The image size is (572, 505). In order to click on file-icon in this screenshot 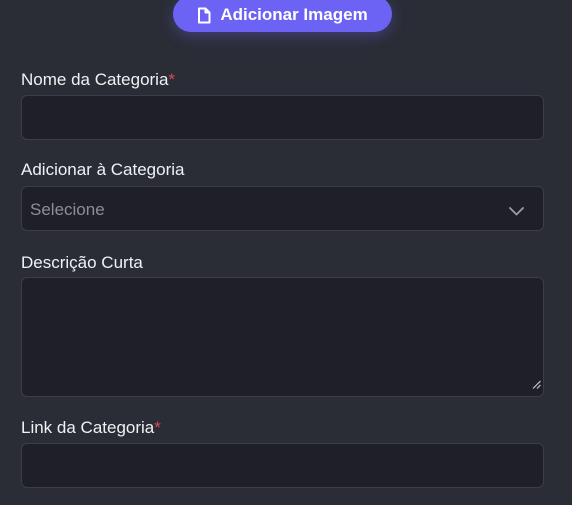, I will do `click(204, 15)`.